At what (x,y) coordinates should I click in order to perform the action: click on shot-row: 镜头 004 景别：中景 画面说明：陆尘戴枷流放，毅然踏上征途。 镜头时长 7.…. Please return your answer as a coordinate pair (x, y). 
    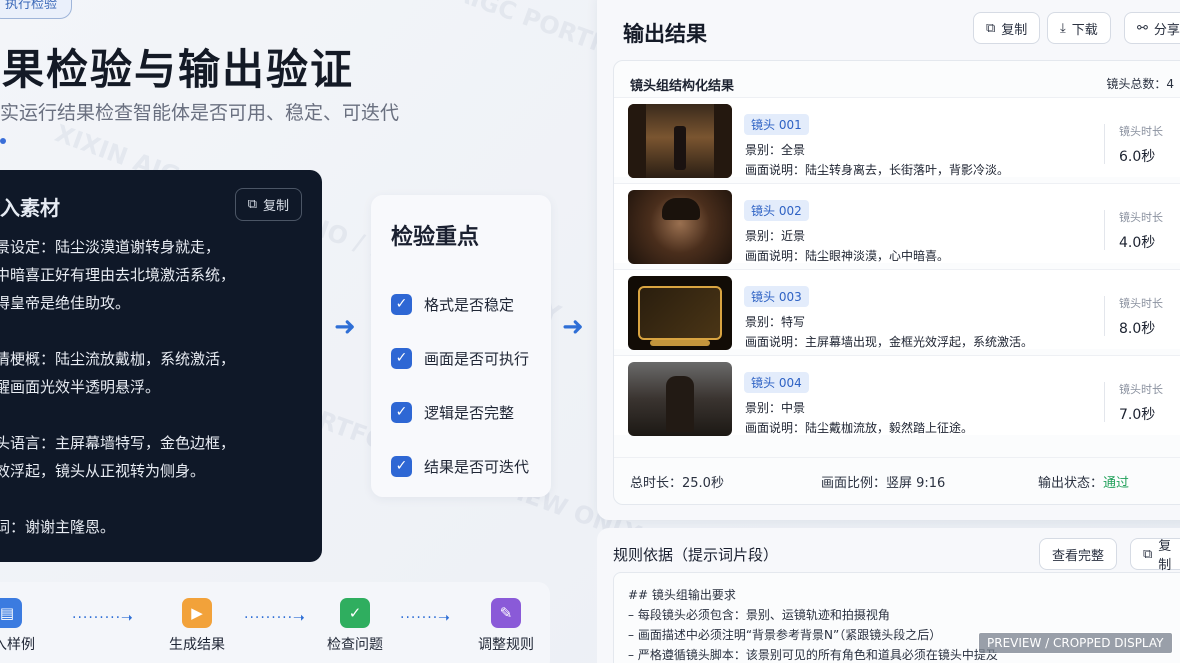
    Looking at the image, I should click on (897, 395).